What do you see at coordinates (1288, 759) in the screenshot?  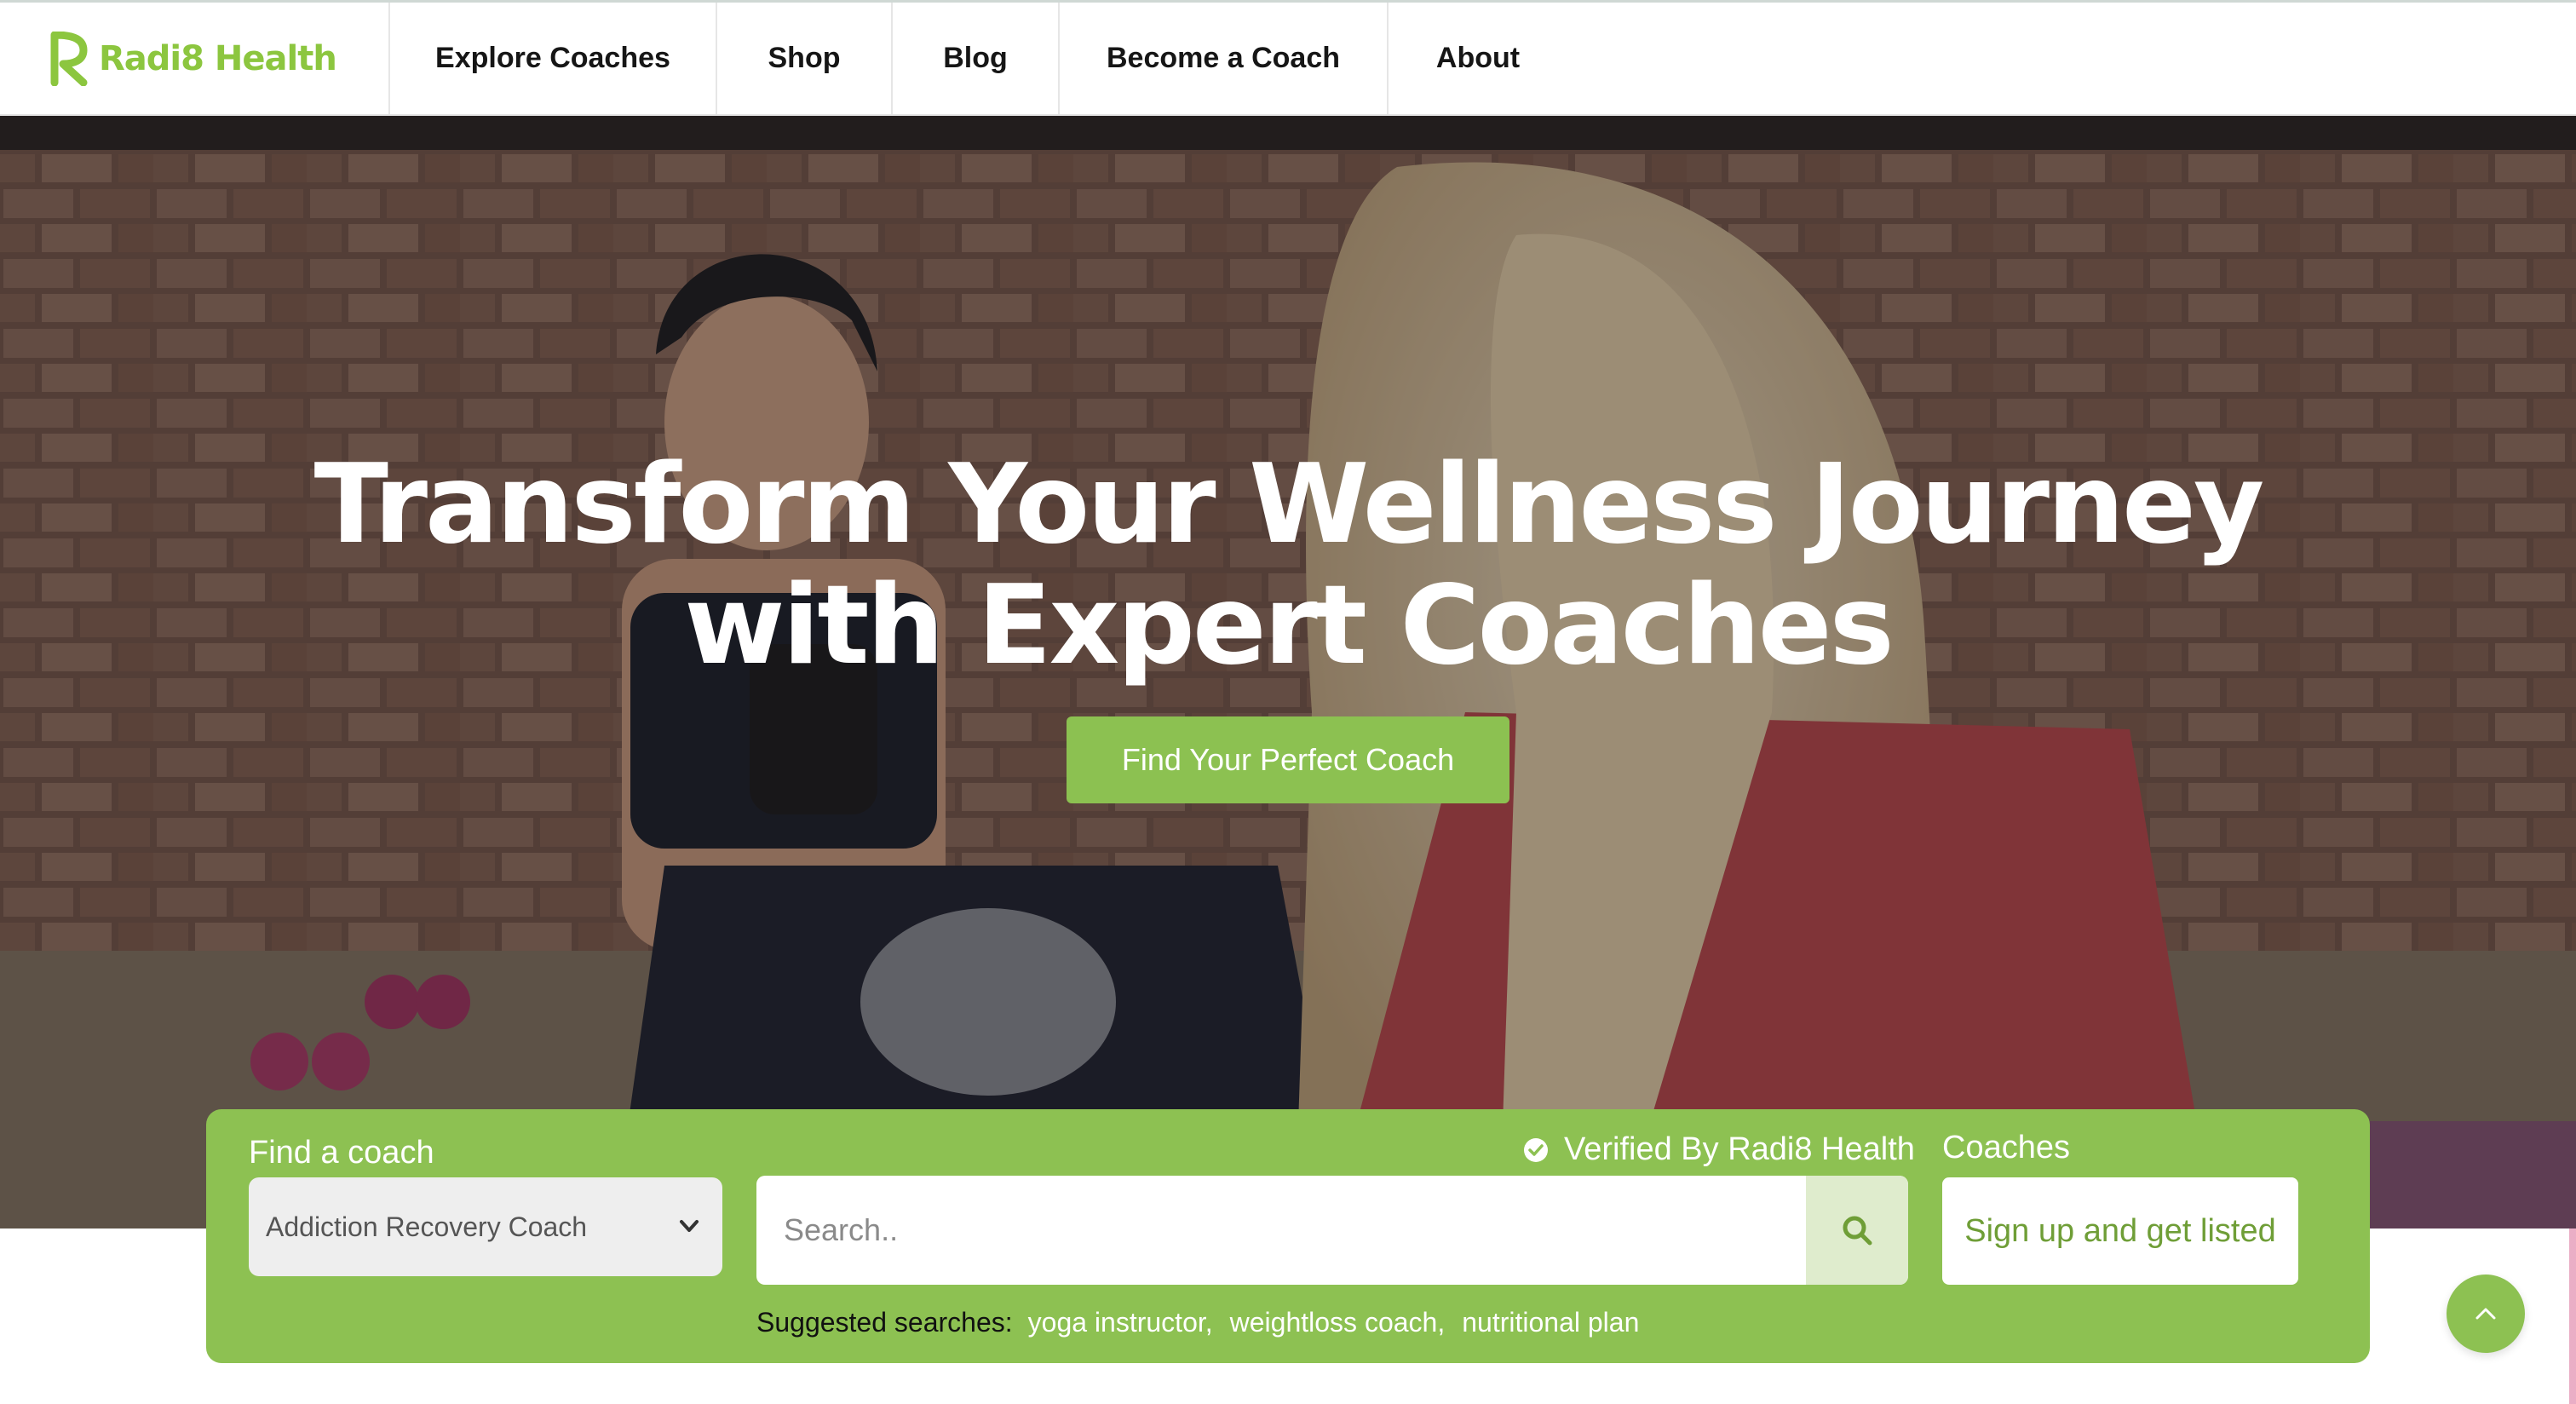 I see `find-coach-cta-button: Find Your Perfect Coach` at bounding box center [1288, 759].